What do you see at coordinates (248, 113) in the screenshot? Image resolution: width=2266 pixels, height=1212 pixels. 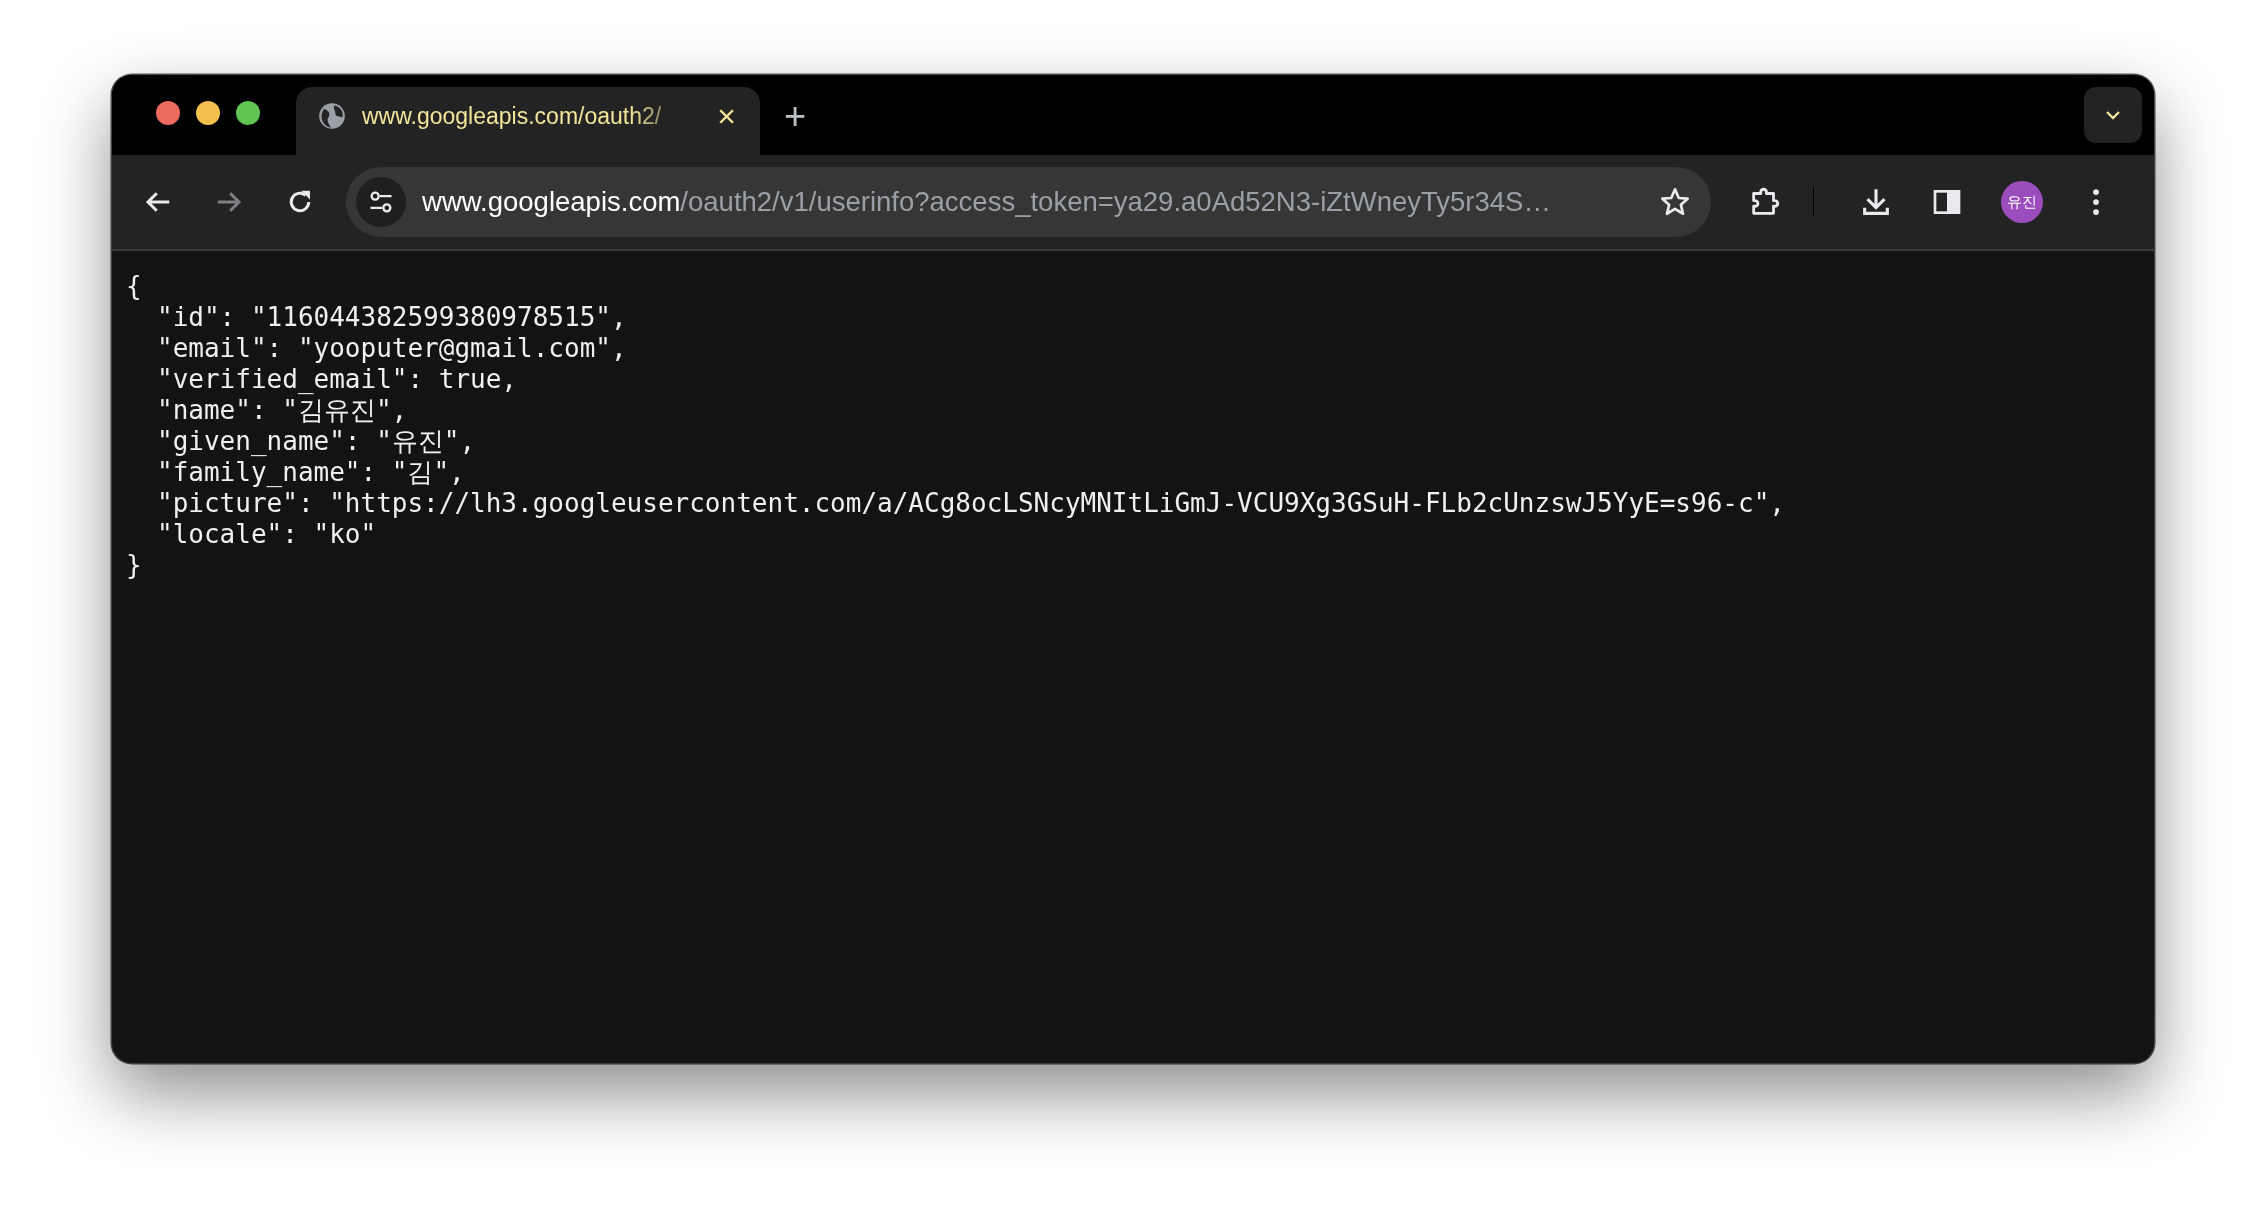 I see `zoom-window-button` at bounding box center [248, 113].